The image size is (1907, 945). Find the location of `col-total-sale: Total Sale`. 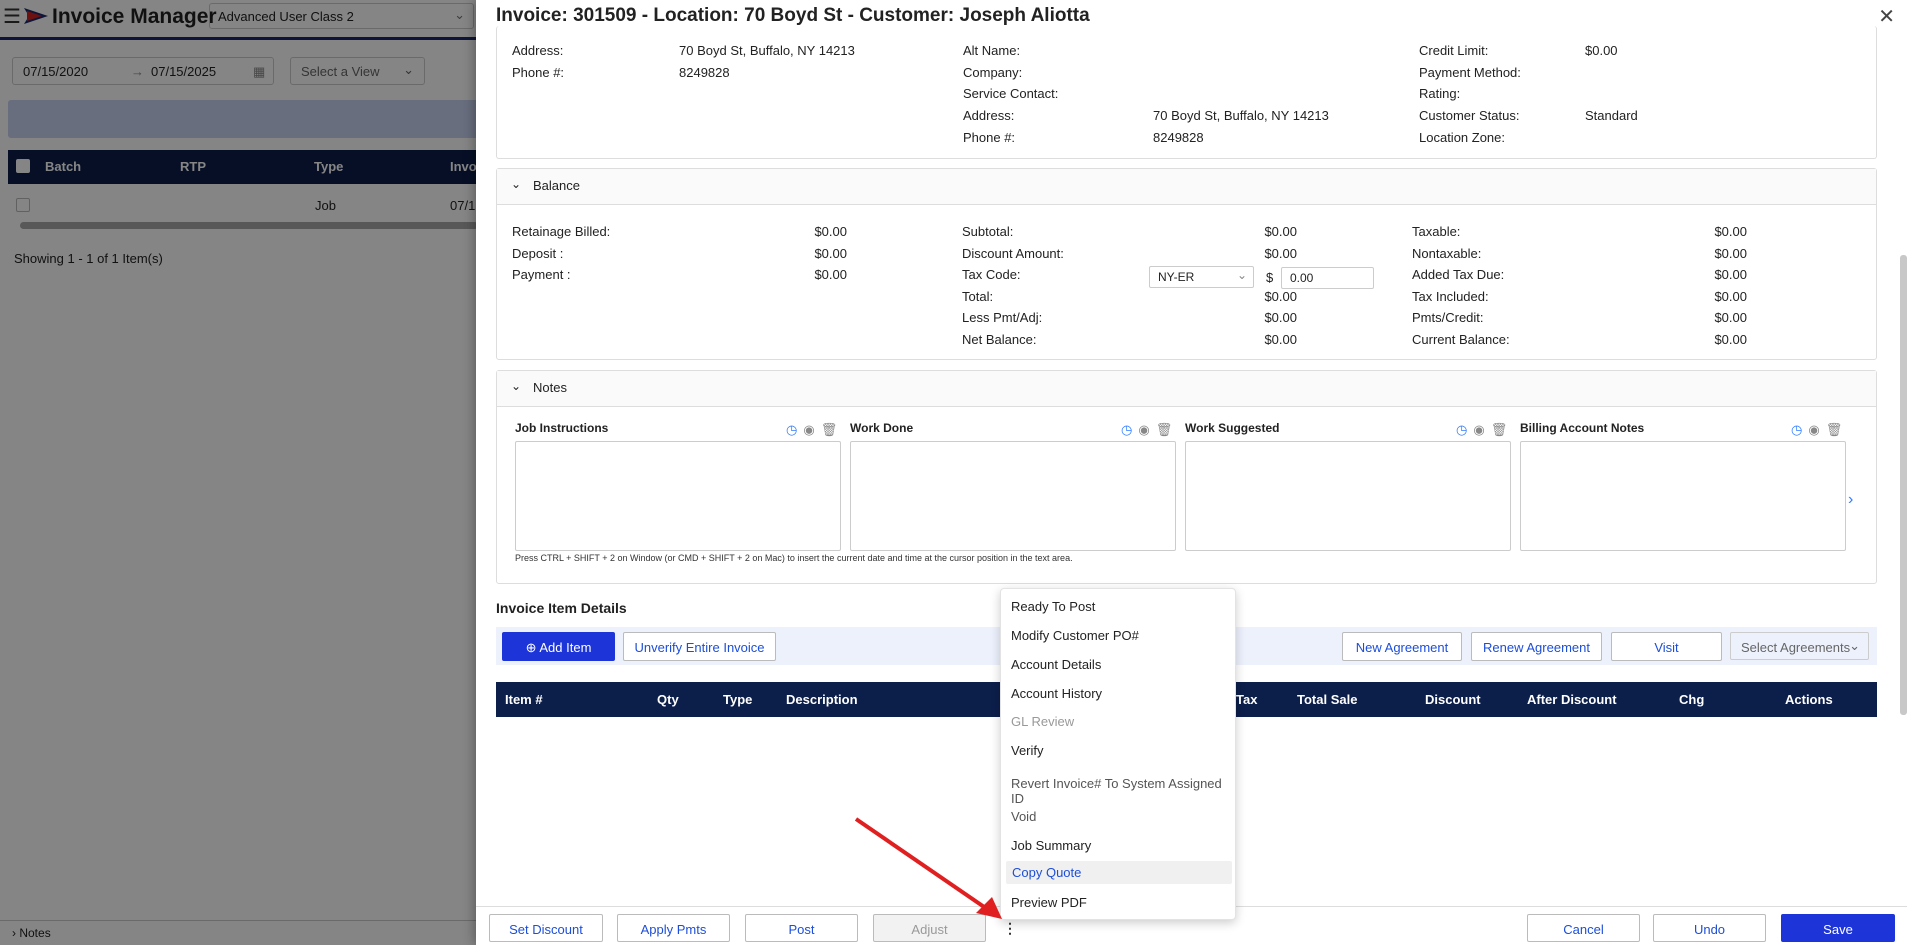

col-total-sale: Total Sale is located at coordinates (1327, 699).